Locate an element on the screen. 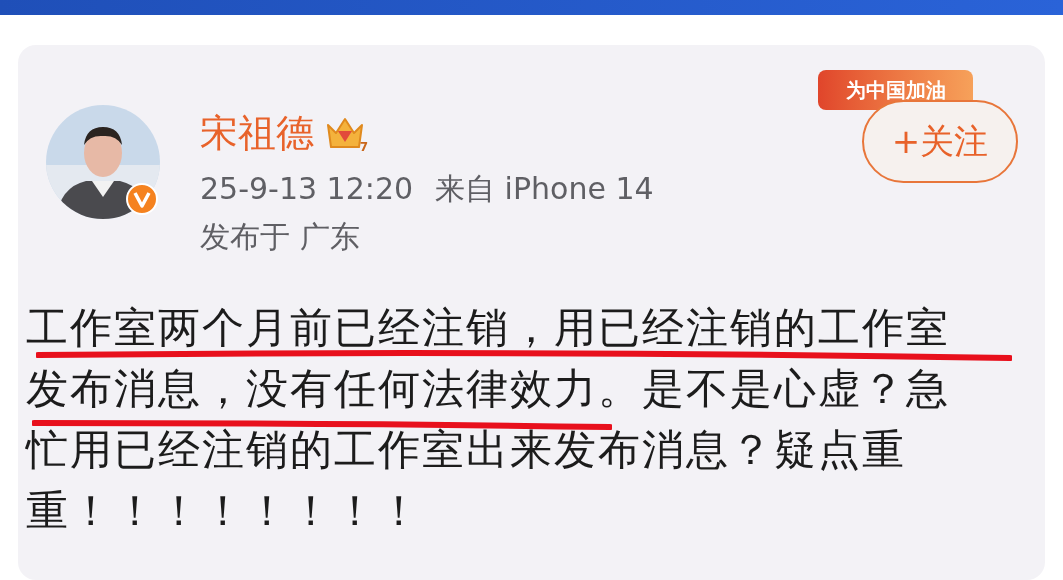 This screenshot has width=1063, height=580. post-text-line: 发布消息，没有任何法律效力。是不是心虚？急 is located at coordinates (488, 389).